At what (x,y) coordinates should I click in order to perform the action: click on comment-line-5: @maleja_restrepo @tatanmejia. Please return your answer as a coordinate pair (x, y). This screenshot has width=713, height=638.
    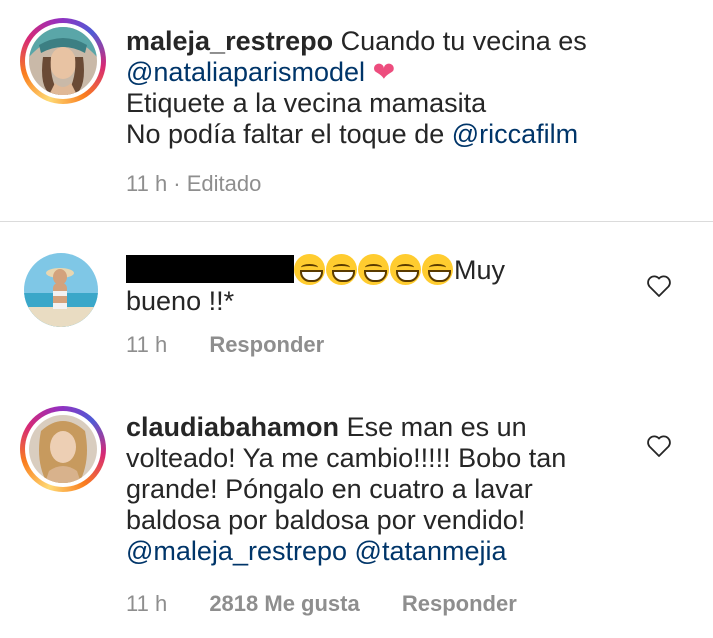
    Looking at the image, I should click on (346, 551).